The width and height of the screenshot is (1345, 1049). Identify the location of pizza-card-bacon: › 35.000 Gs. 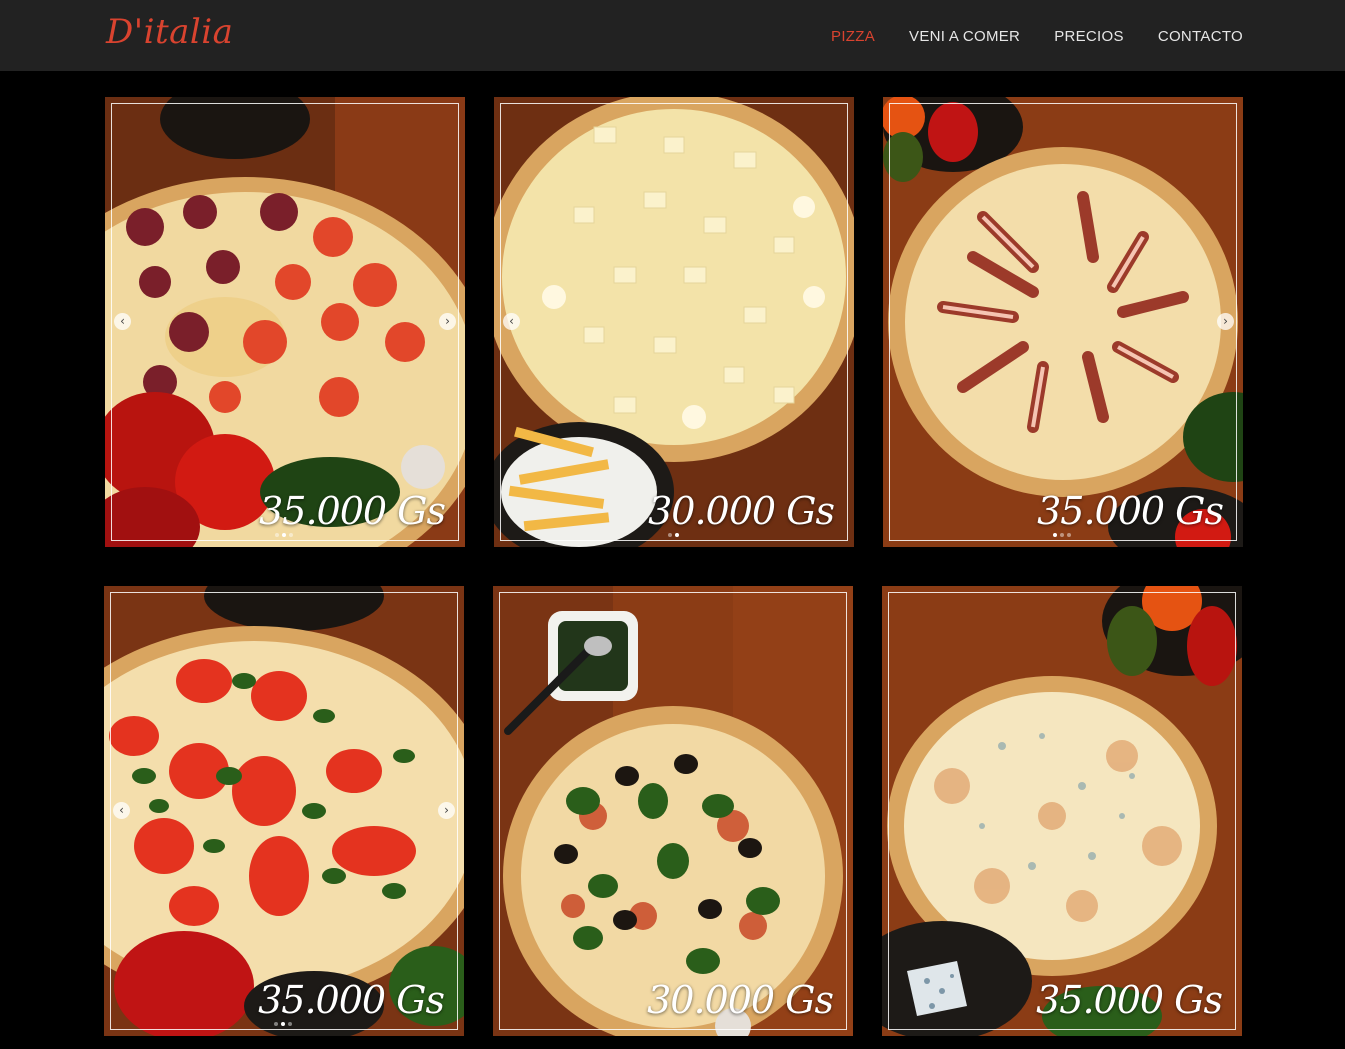
(1063, 322).